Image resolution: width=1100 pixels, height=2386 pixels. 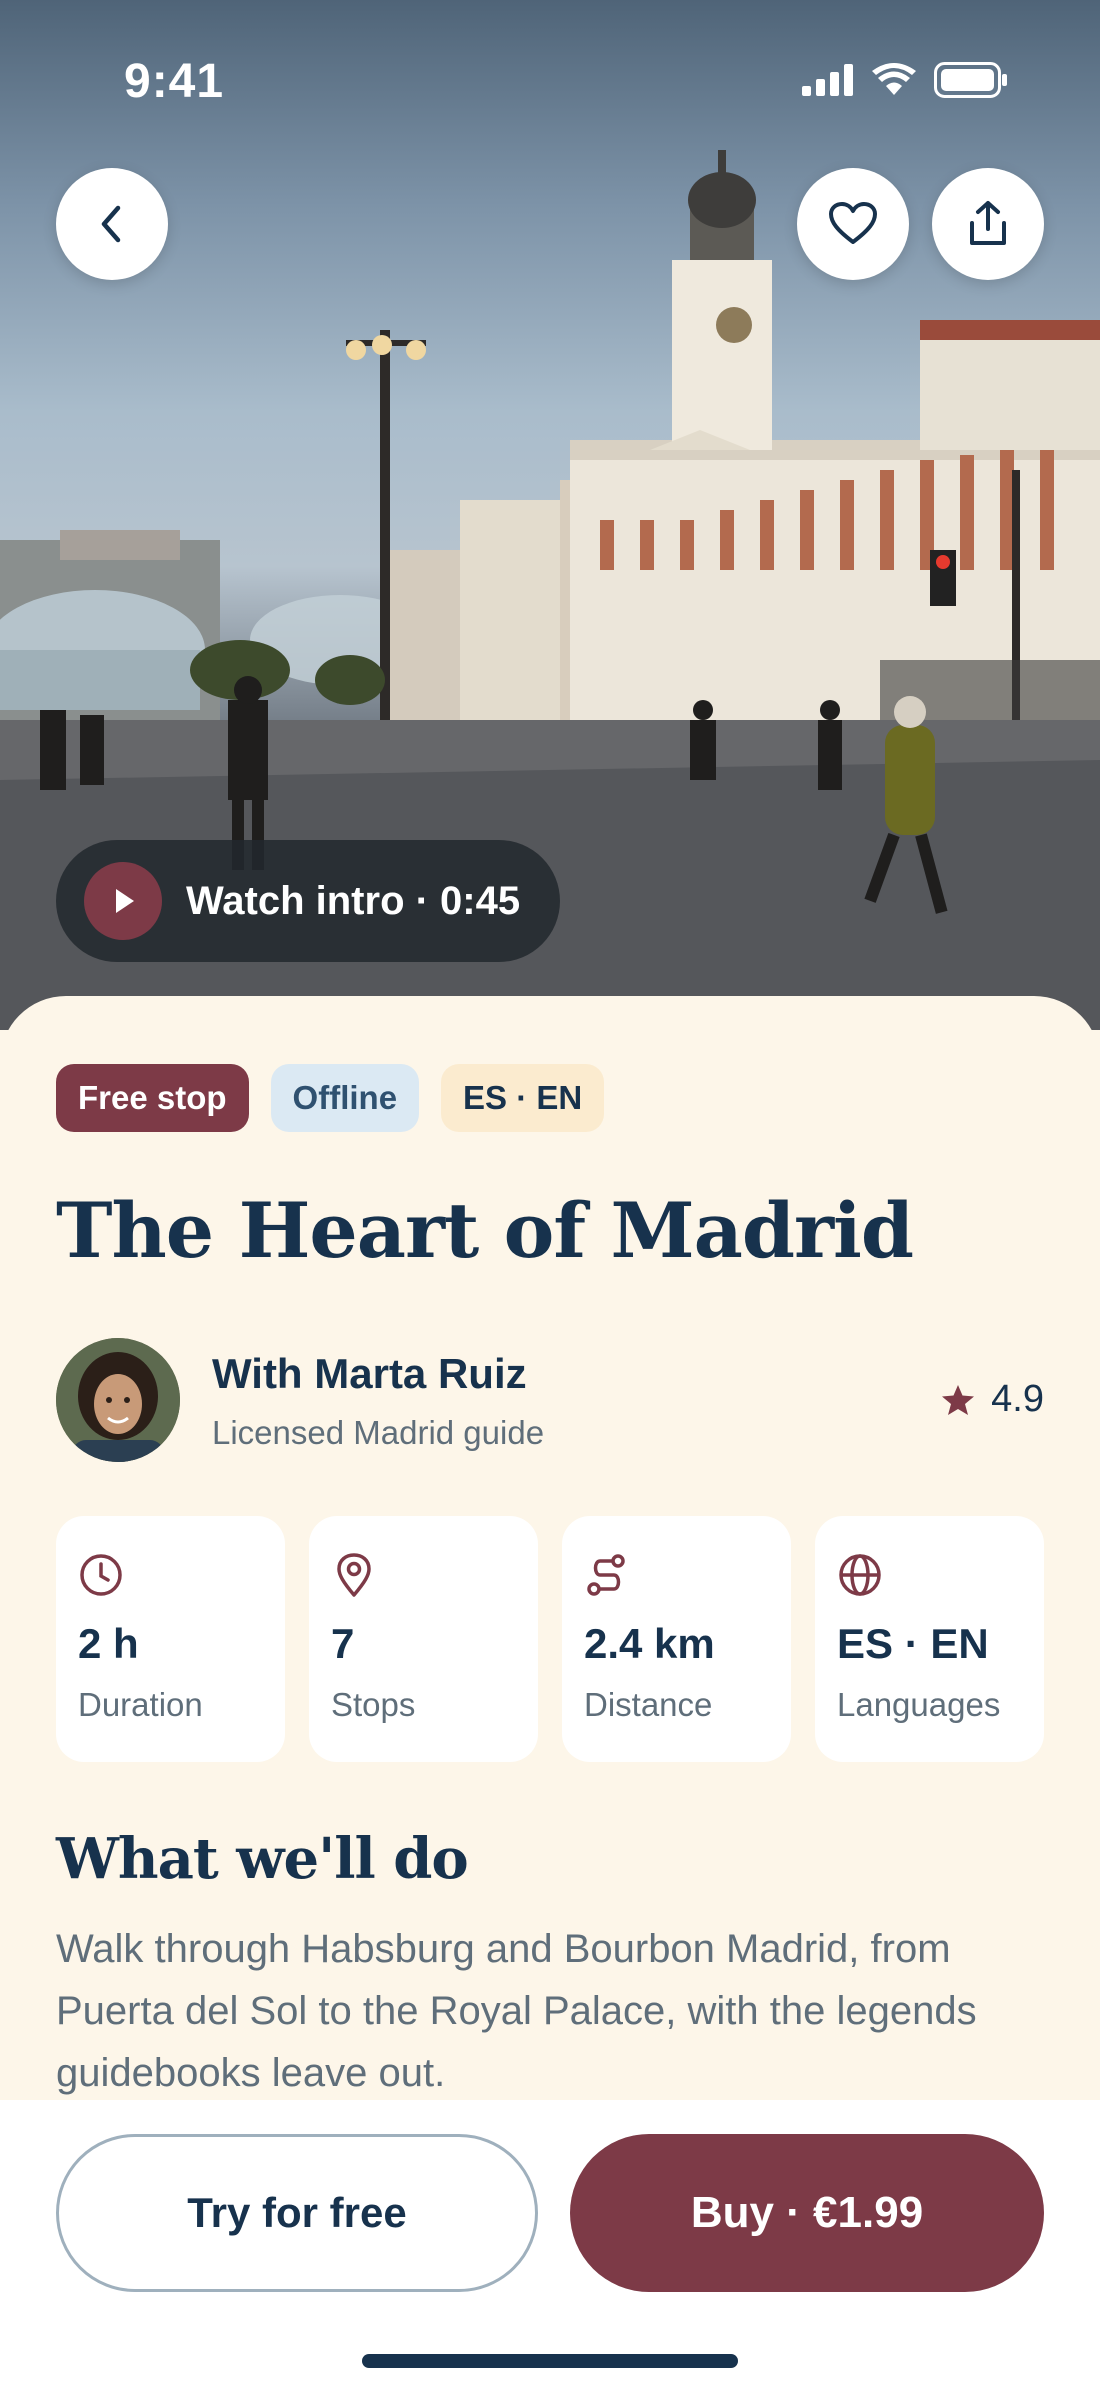 I want to click on share-button, so click(x=988, y=224).